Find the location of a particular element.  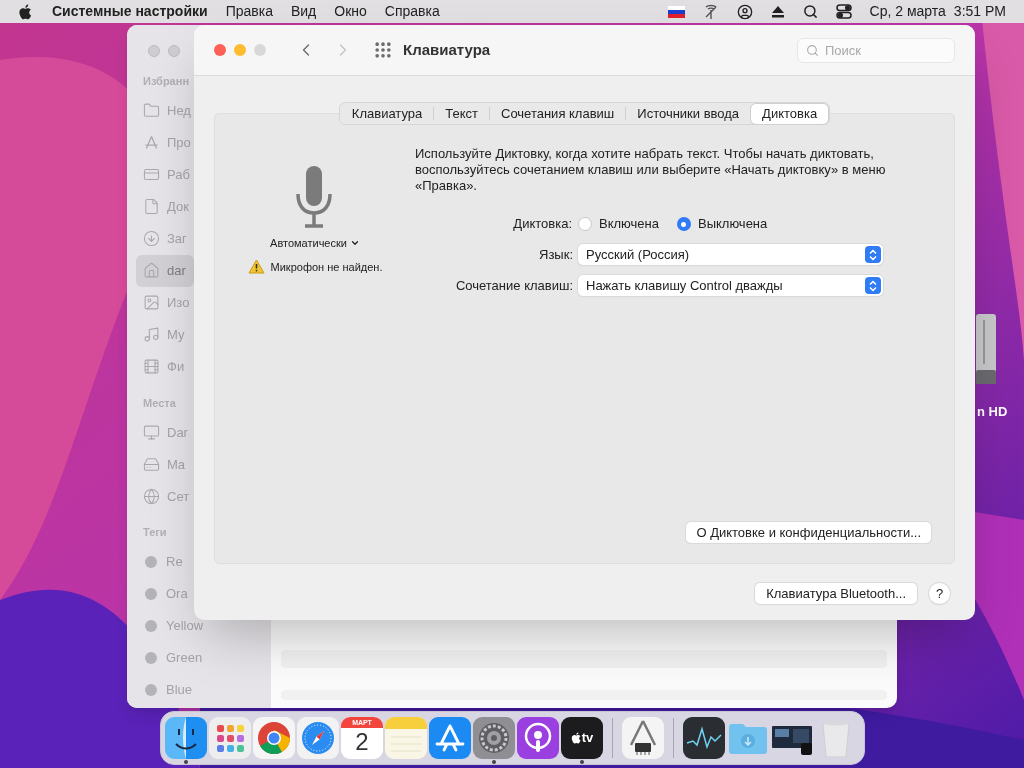

warning-text: Микрофон не найден. is located at coordinates (326, 267).